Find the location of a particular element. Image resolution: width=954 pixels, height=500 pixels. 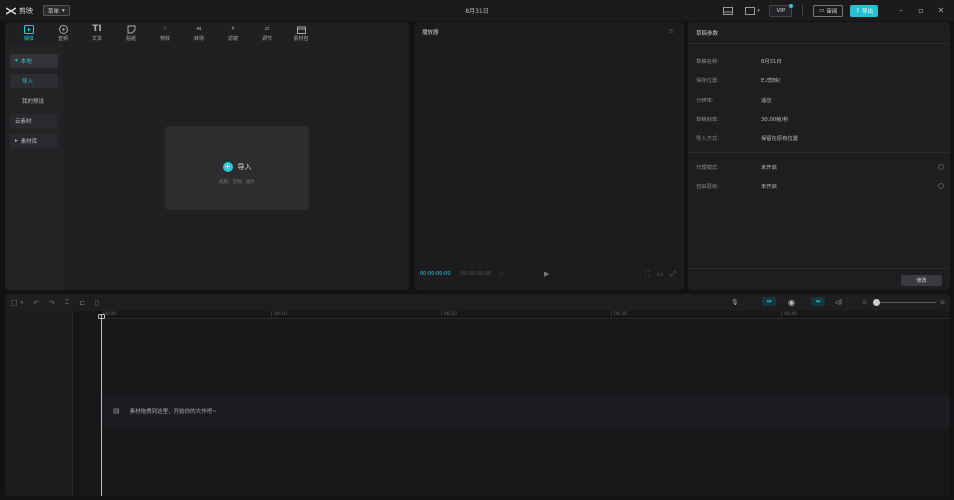

playhead-handle is located at coordinates (101, 316).